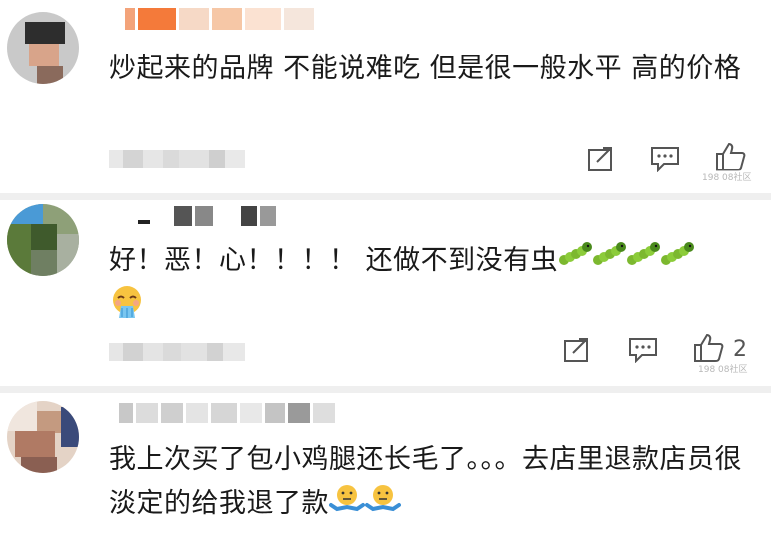 The height and width of the screenshot is (534, 771). I want to click on comment-text: 我上次买了包小鸡腿还长毛了。。。去店里退款店员很淡定的给我退了款, so click(439, 482).